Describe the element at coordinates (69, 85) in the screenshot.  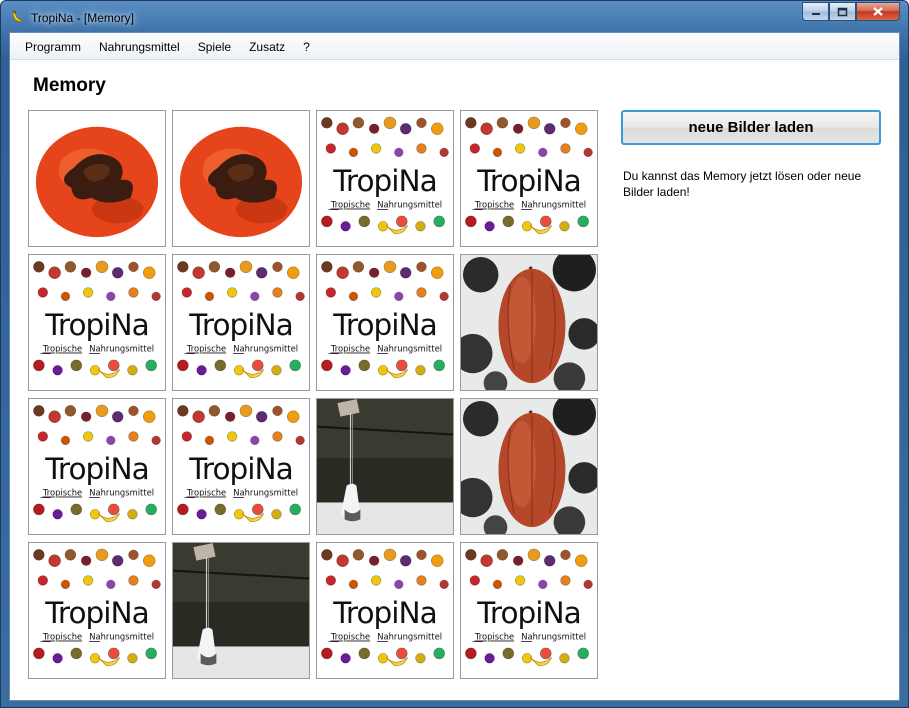
I see `page-title: Memory` at that location.